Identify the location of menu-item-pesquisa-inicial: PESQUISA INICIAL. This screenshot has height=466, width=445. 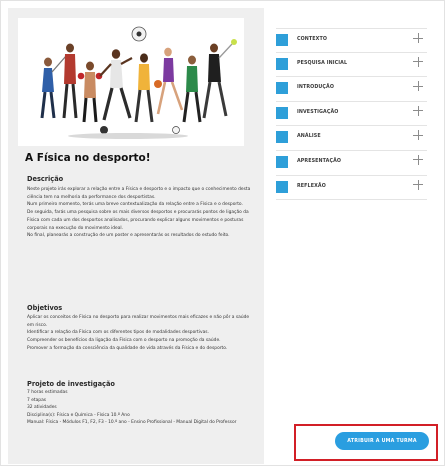
(351, 65).